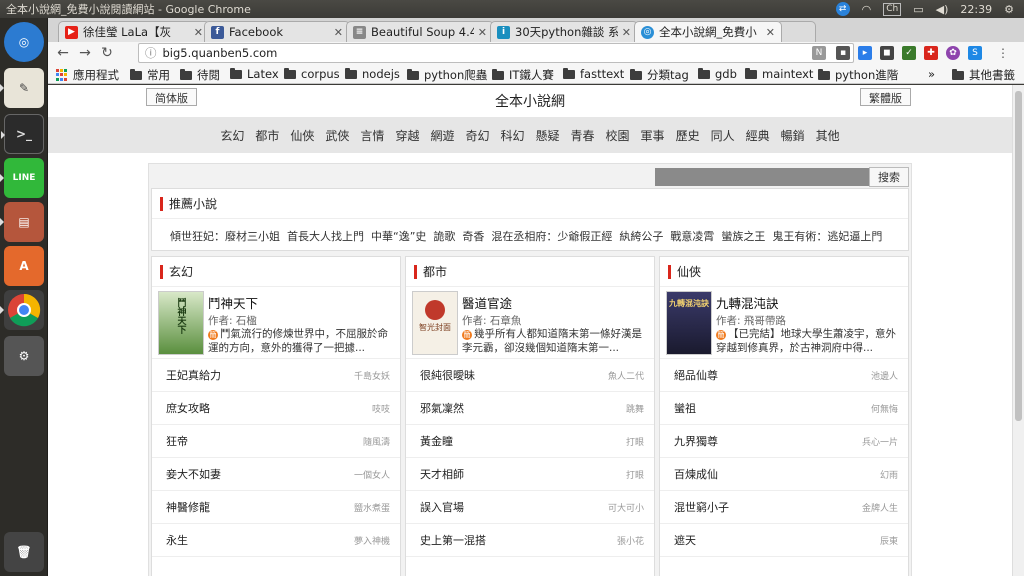  I want to click on file-manager-icon: ▤, so click(22, 222).